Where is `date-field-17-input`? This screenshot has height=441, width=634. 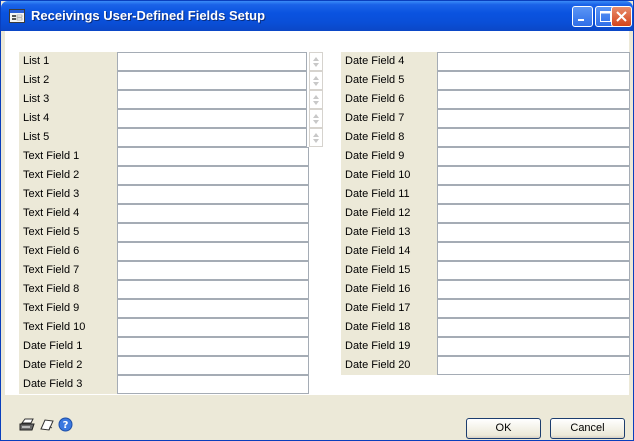
date-field-17-input is located at coordinates (533, 308).